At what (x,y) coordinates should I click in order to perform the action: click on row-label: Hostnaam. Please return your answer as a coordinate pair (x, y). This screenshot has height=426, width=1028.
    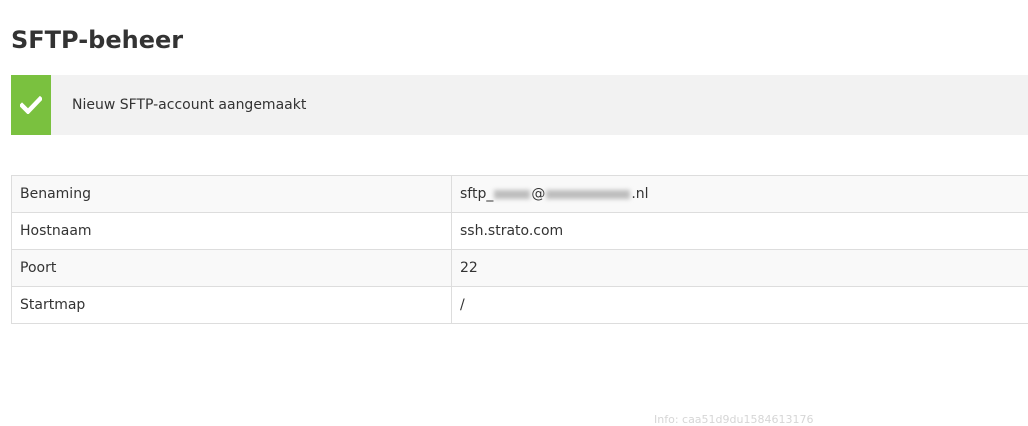
    Looking at the image, I should click on (231, 231).